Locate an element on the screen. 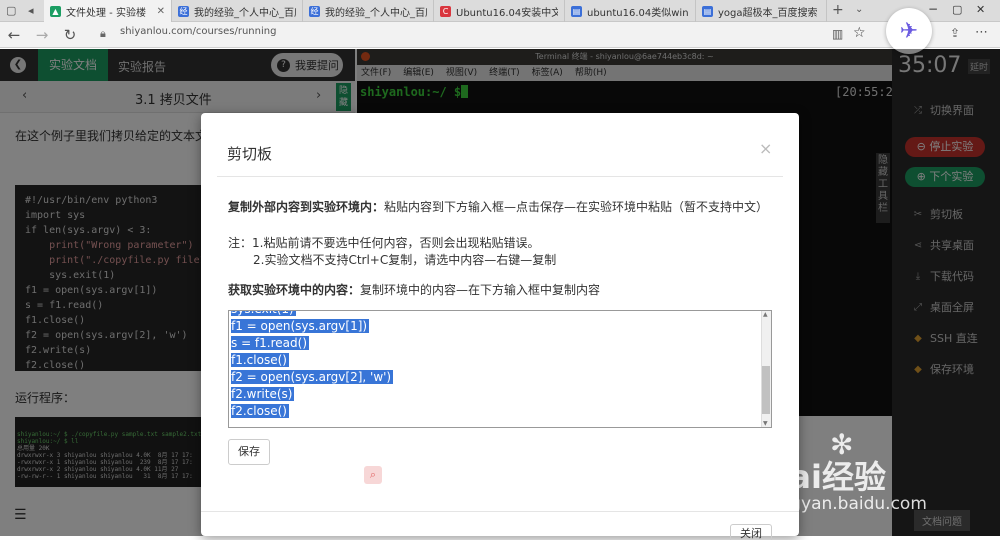  tab-dropdown-icon: ⌄ is located at coordinates (859, 9).